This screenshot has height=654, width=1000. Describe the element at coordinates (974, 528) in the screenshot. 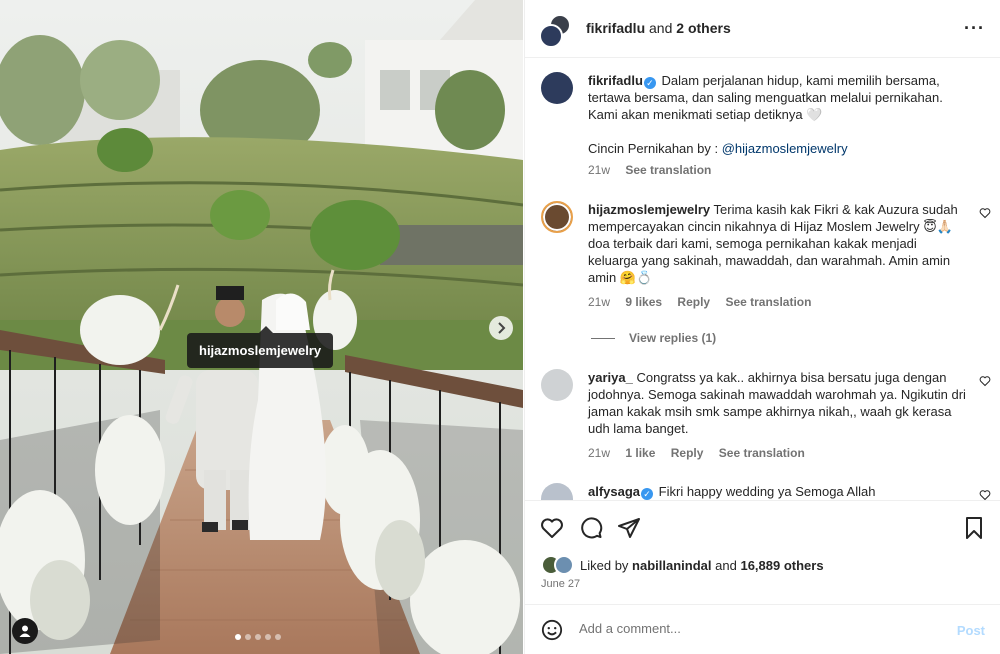

I see `bookmark-icon` at that location.